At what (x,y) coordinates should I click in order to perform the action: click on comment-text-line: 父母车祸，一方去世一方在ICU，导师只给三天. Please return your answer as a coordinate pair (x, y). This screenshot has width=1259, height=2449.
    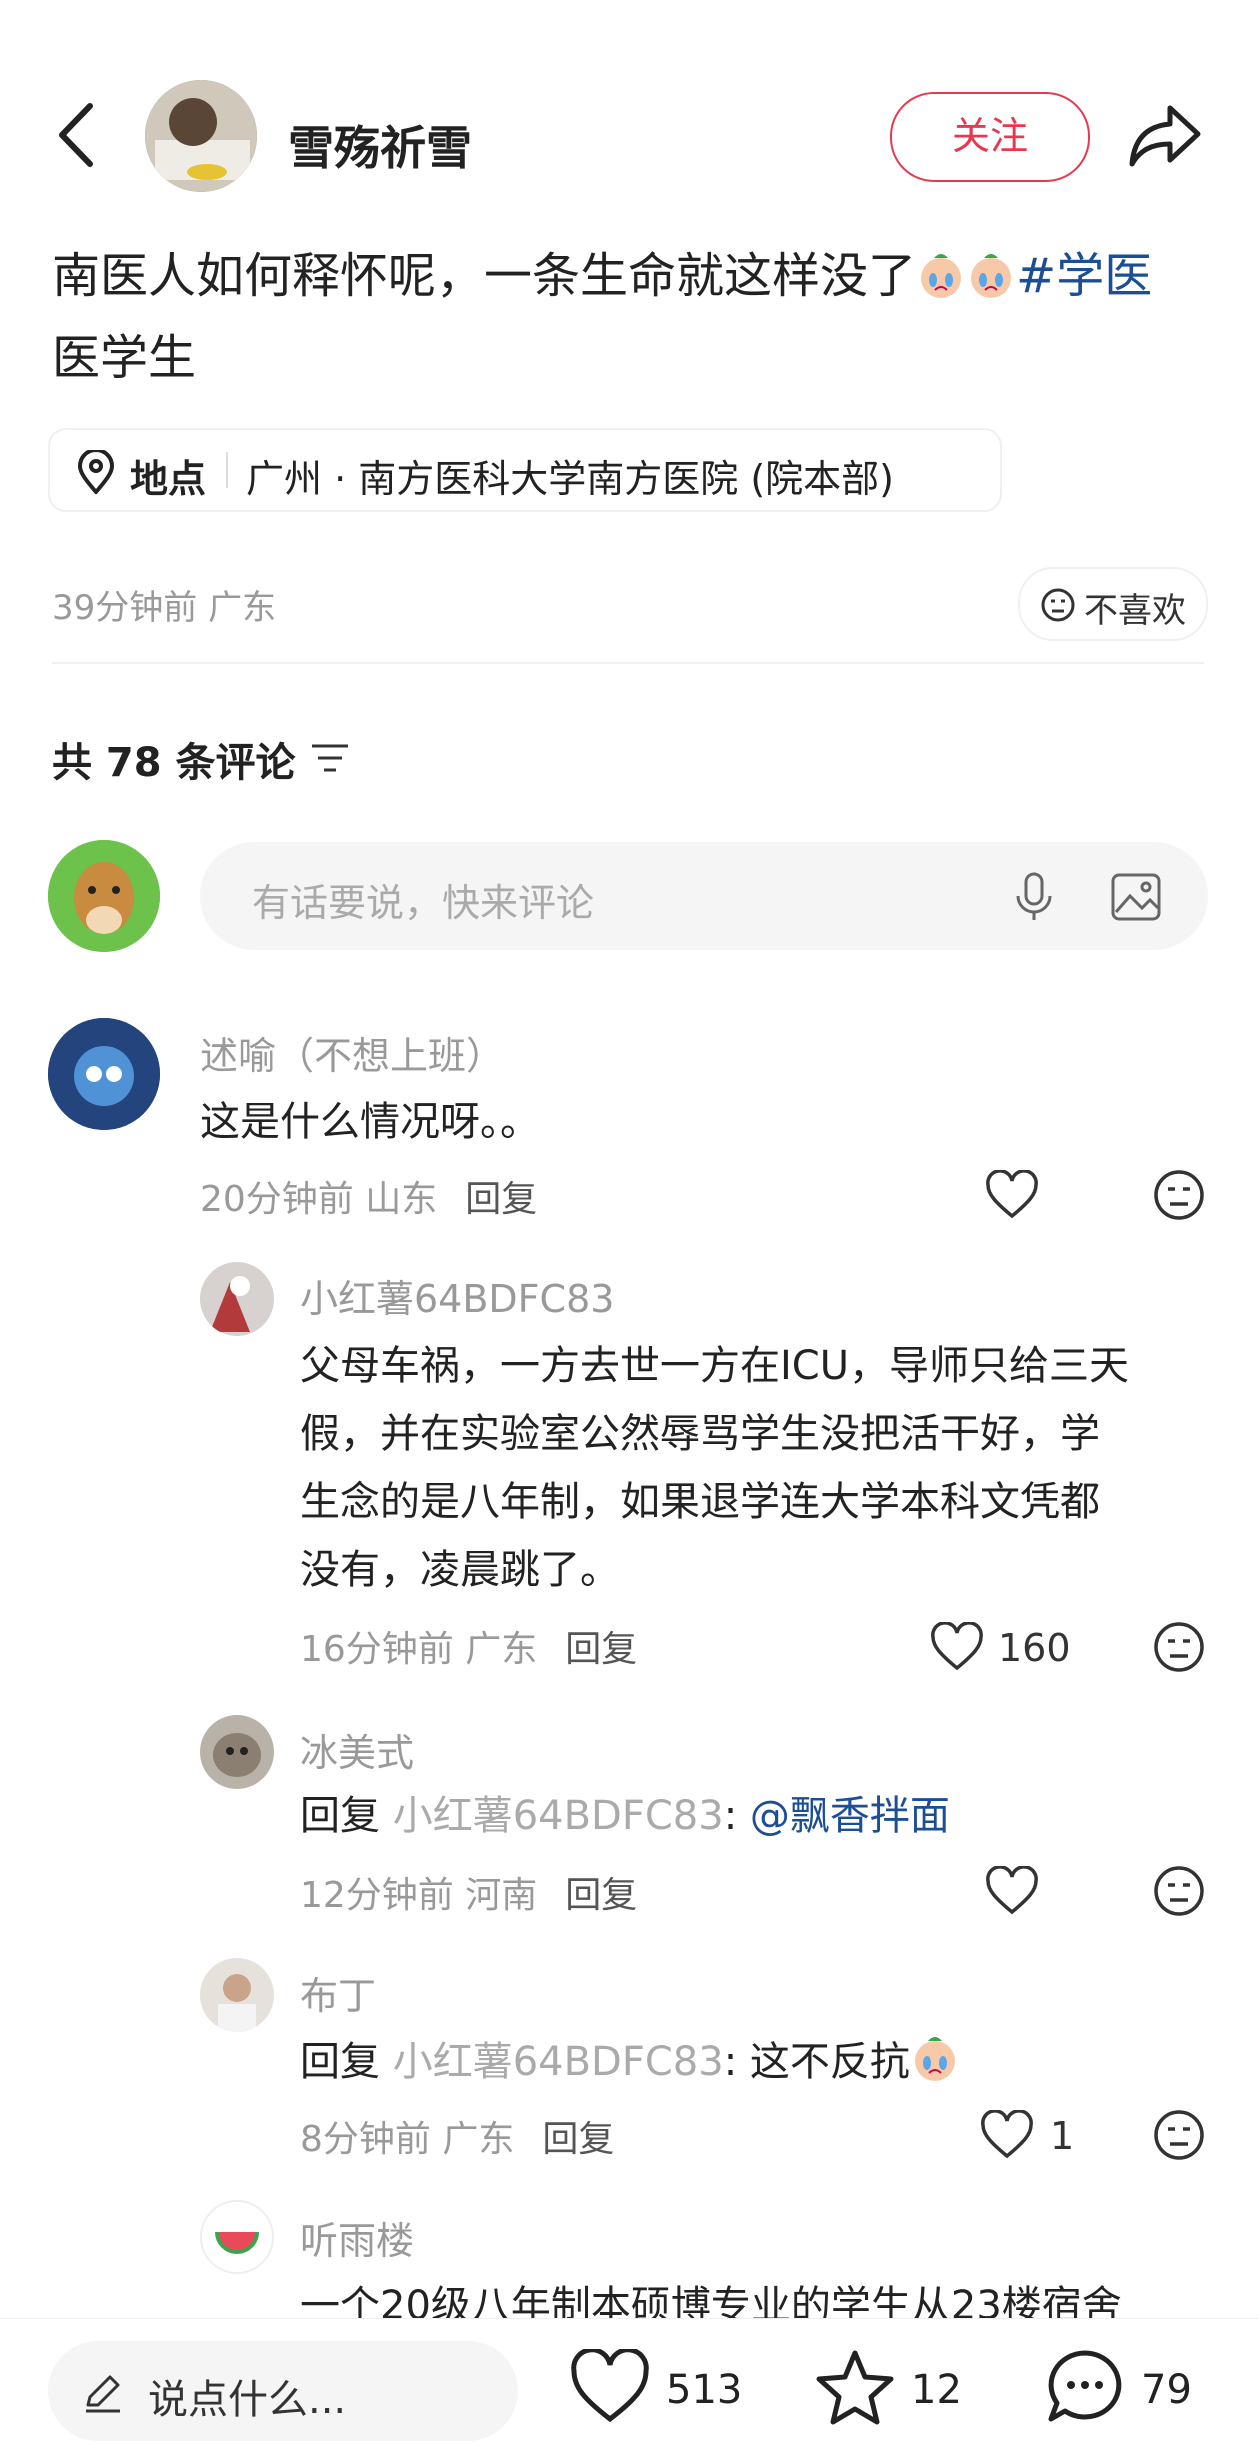
    Looking at the image, I should click on (715, 1366).